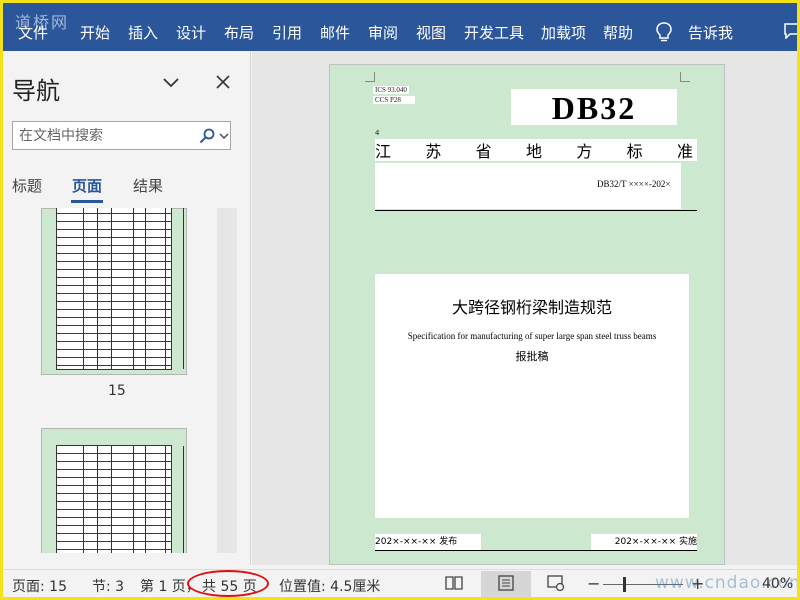 This screenshot has height=600, width=800. Describe the element at coordinates (33, 32) in the screenshot. I see `tab-file: 文件` at that location.